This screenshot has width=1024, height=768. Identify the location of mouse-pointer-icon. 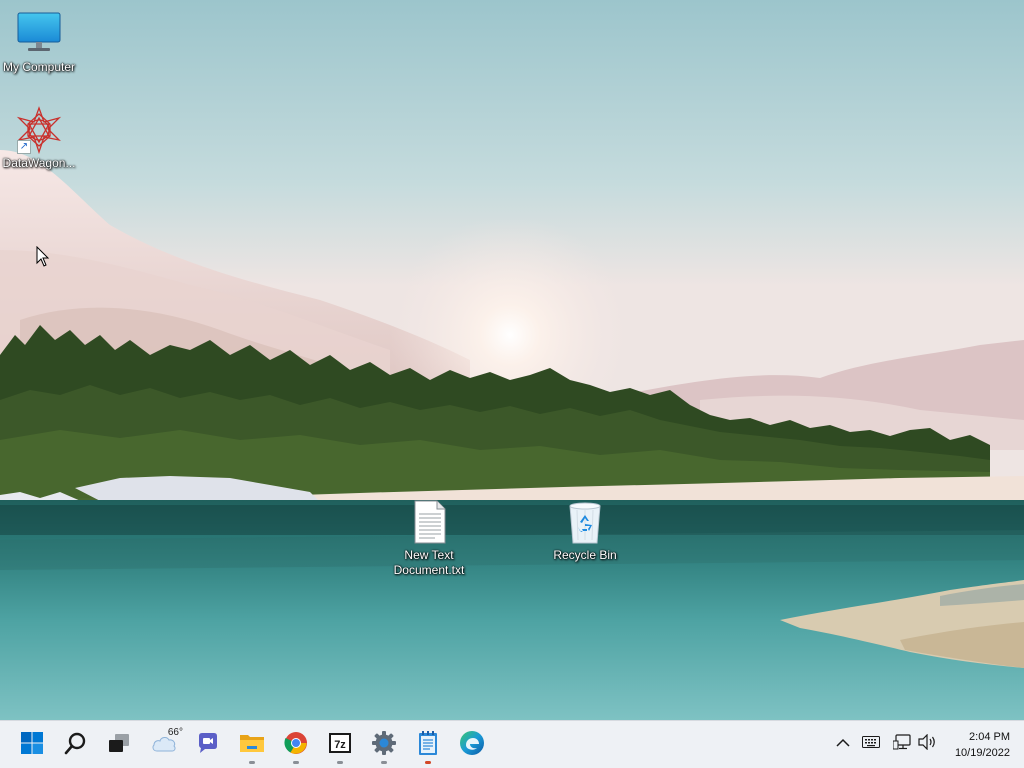
(43, 256).